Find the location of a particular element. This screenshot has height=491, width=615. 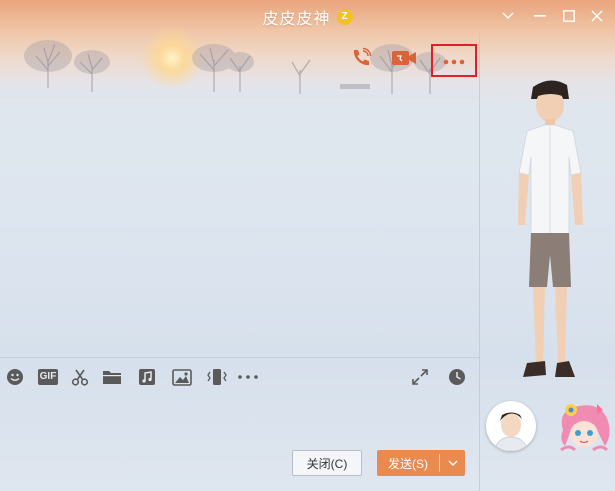

send-button-label: 发送(S) is located at coordinates (408, 463).